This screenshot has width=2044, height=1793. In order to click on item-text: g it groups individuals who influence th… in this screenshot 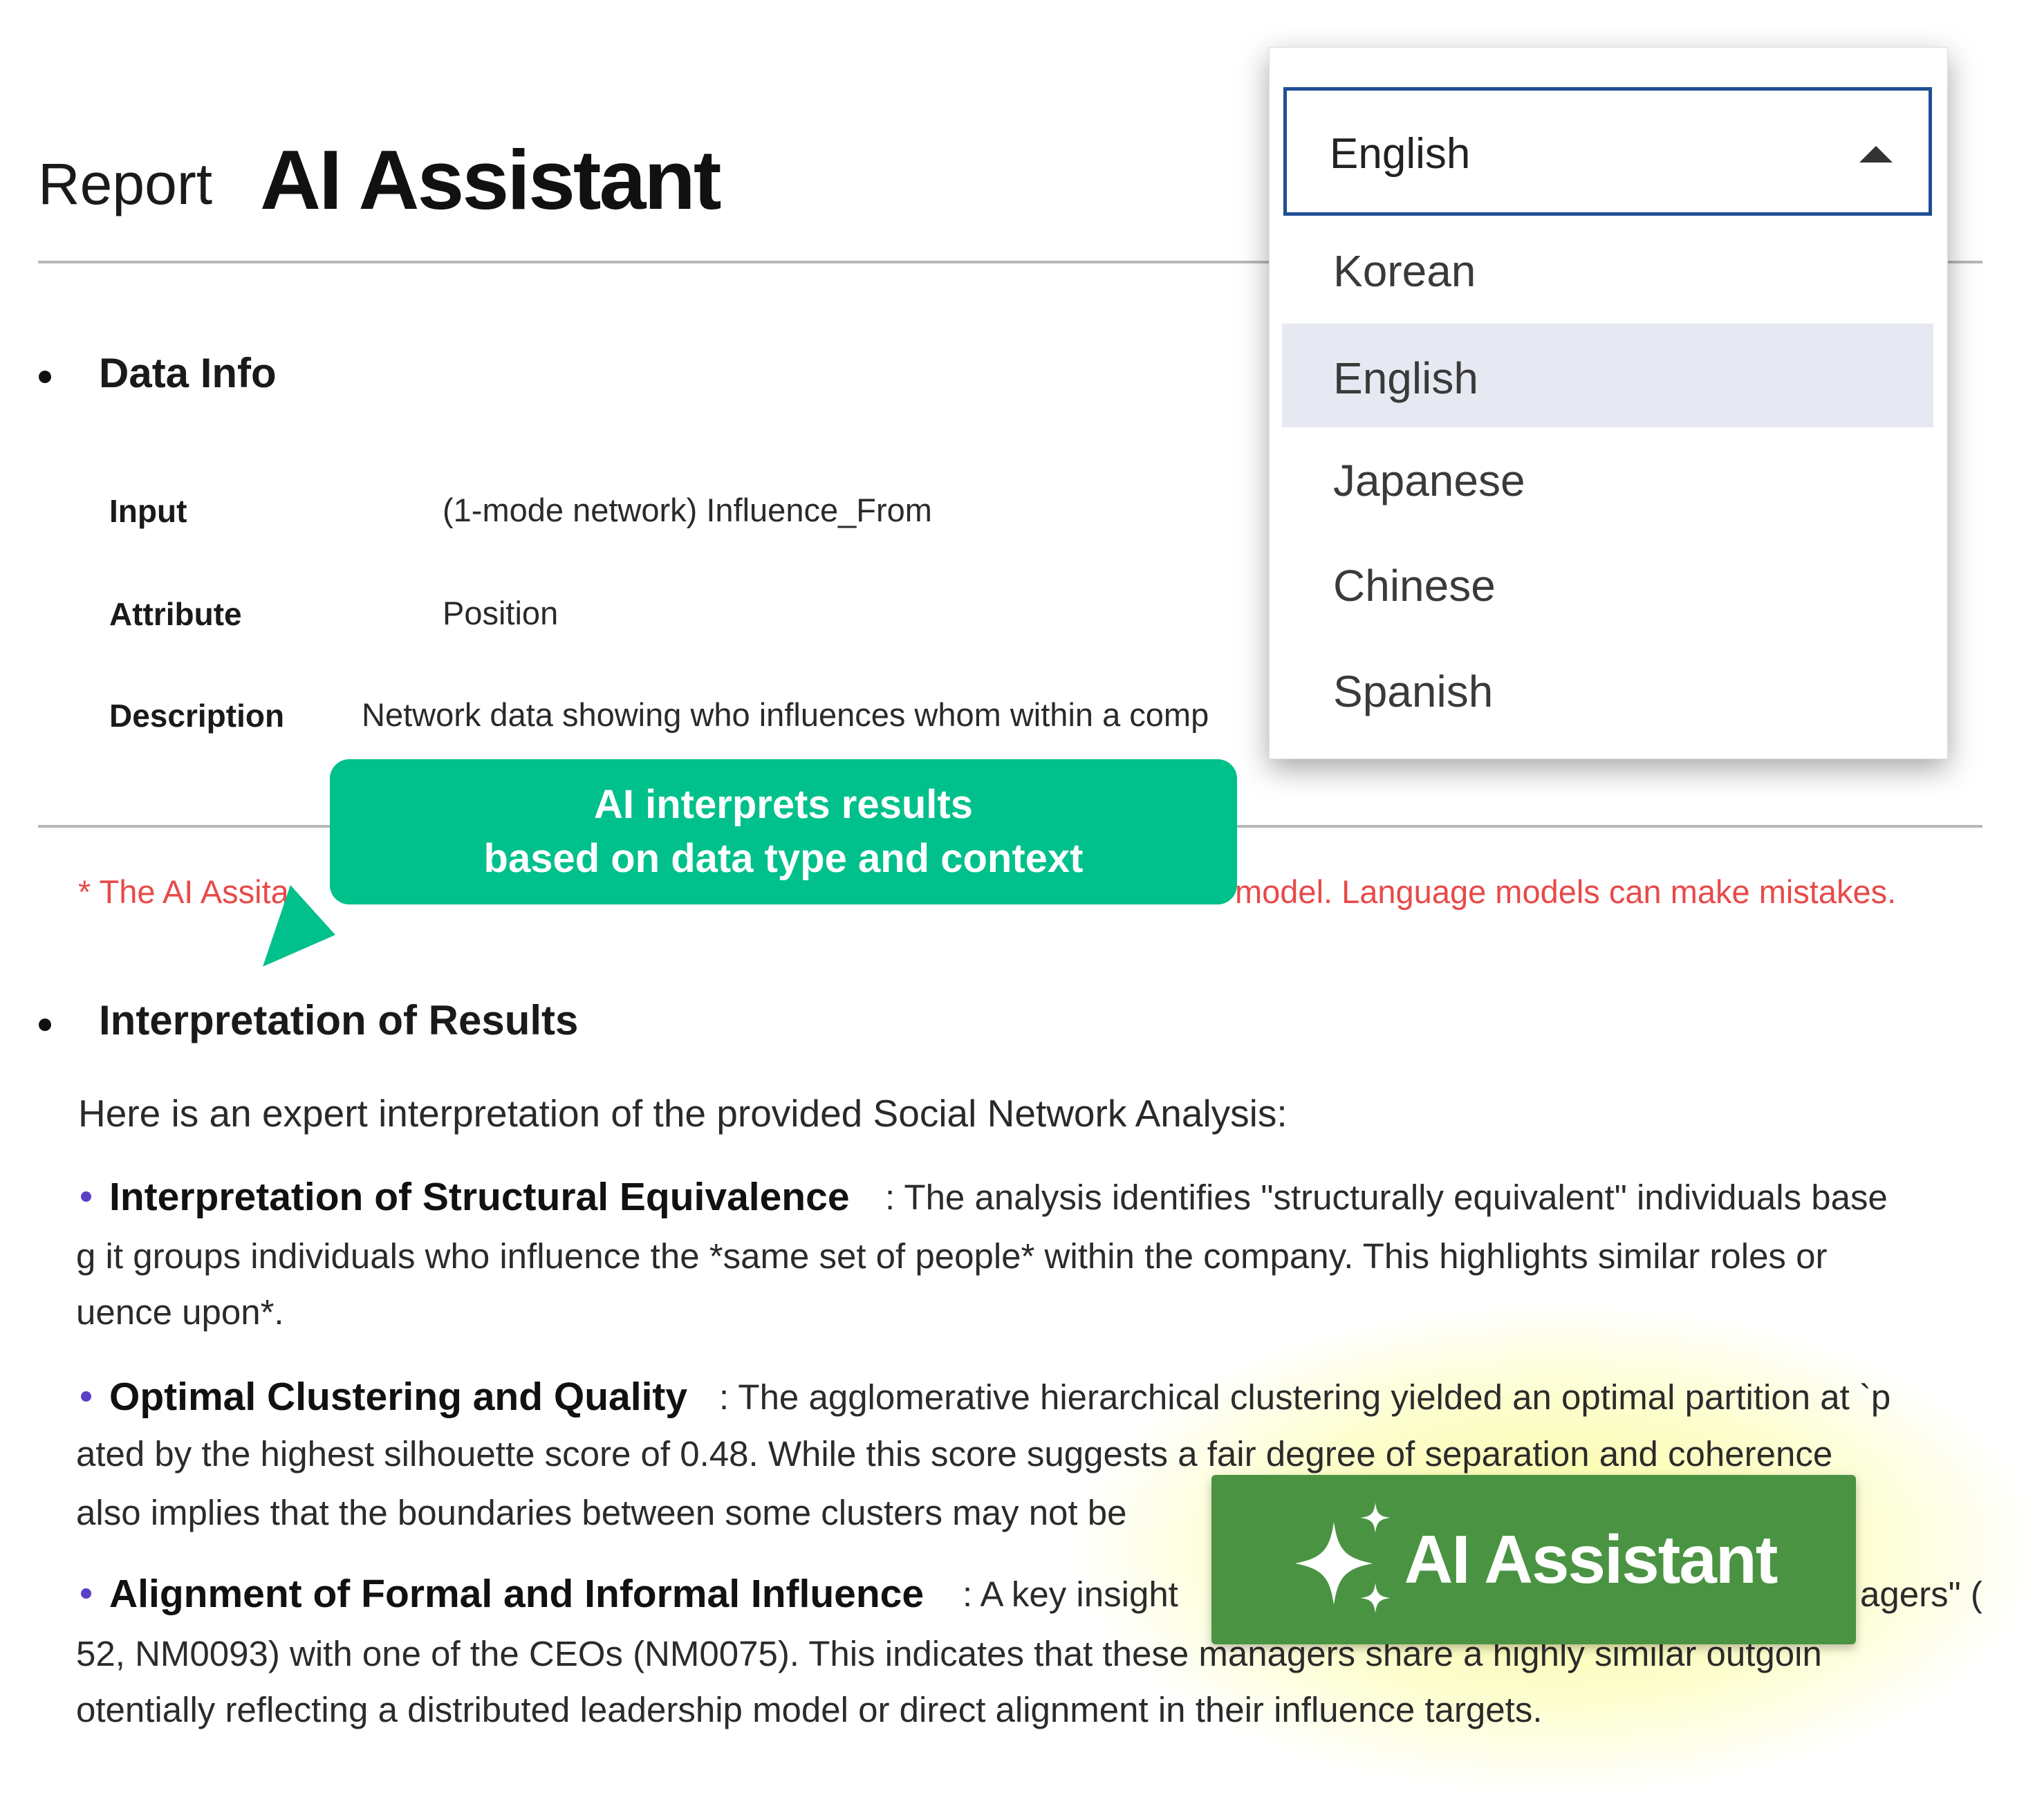, I will do `click(952, 1256)`.